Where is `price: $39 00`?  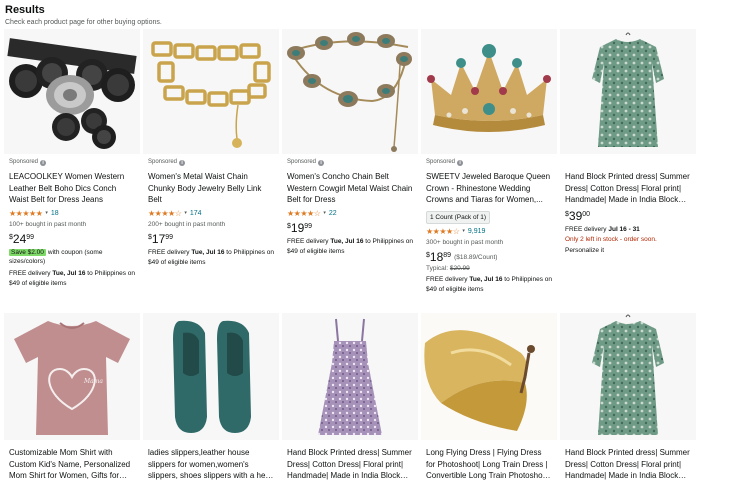 price: $39 00 is located at coordinates (628, 216).